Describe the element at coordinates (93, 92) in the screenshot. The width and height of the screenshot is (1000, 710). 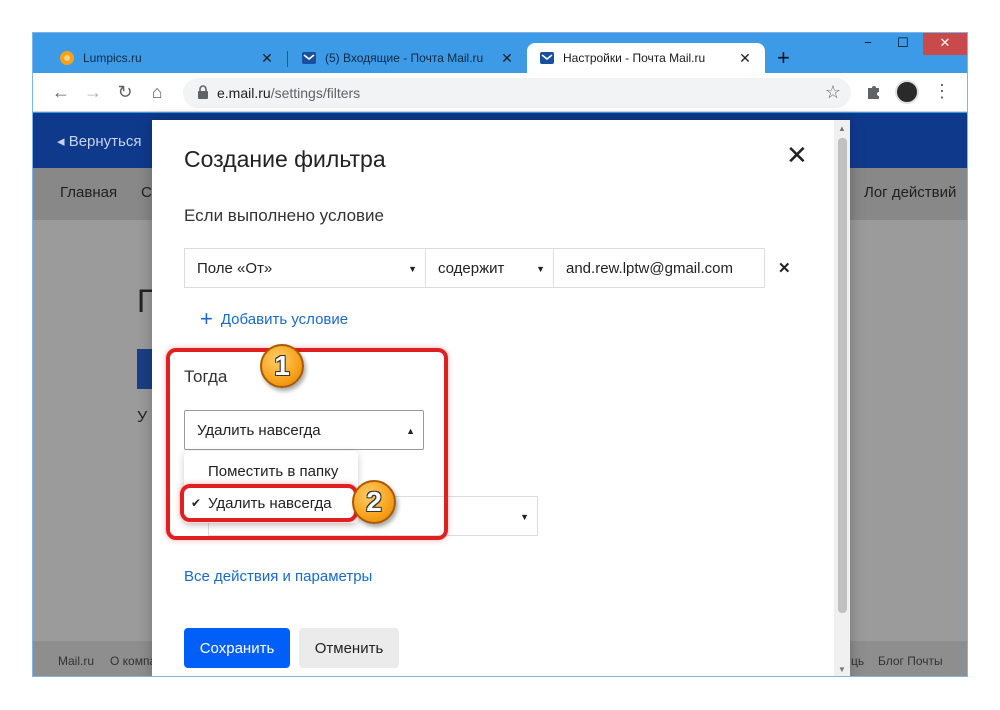
I see `forward-button: →` at that location.